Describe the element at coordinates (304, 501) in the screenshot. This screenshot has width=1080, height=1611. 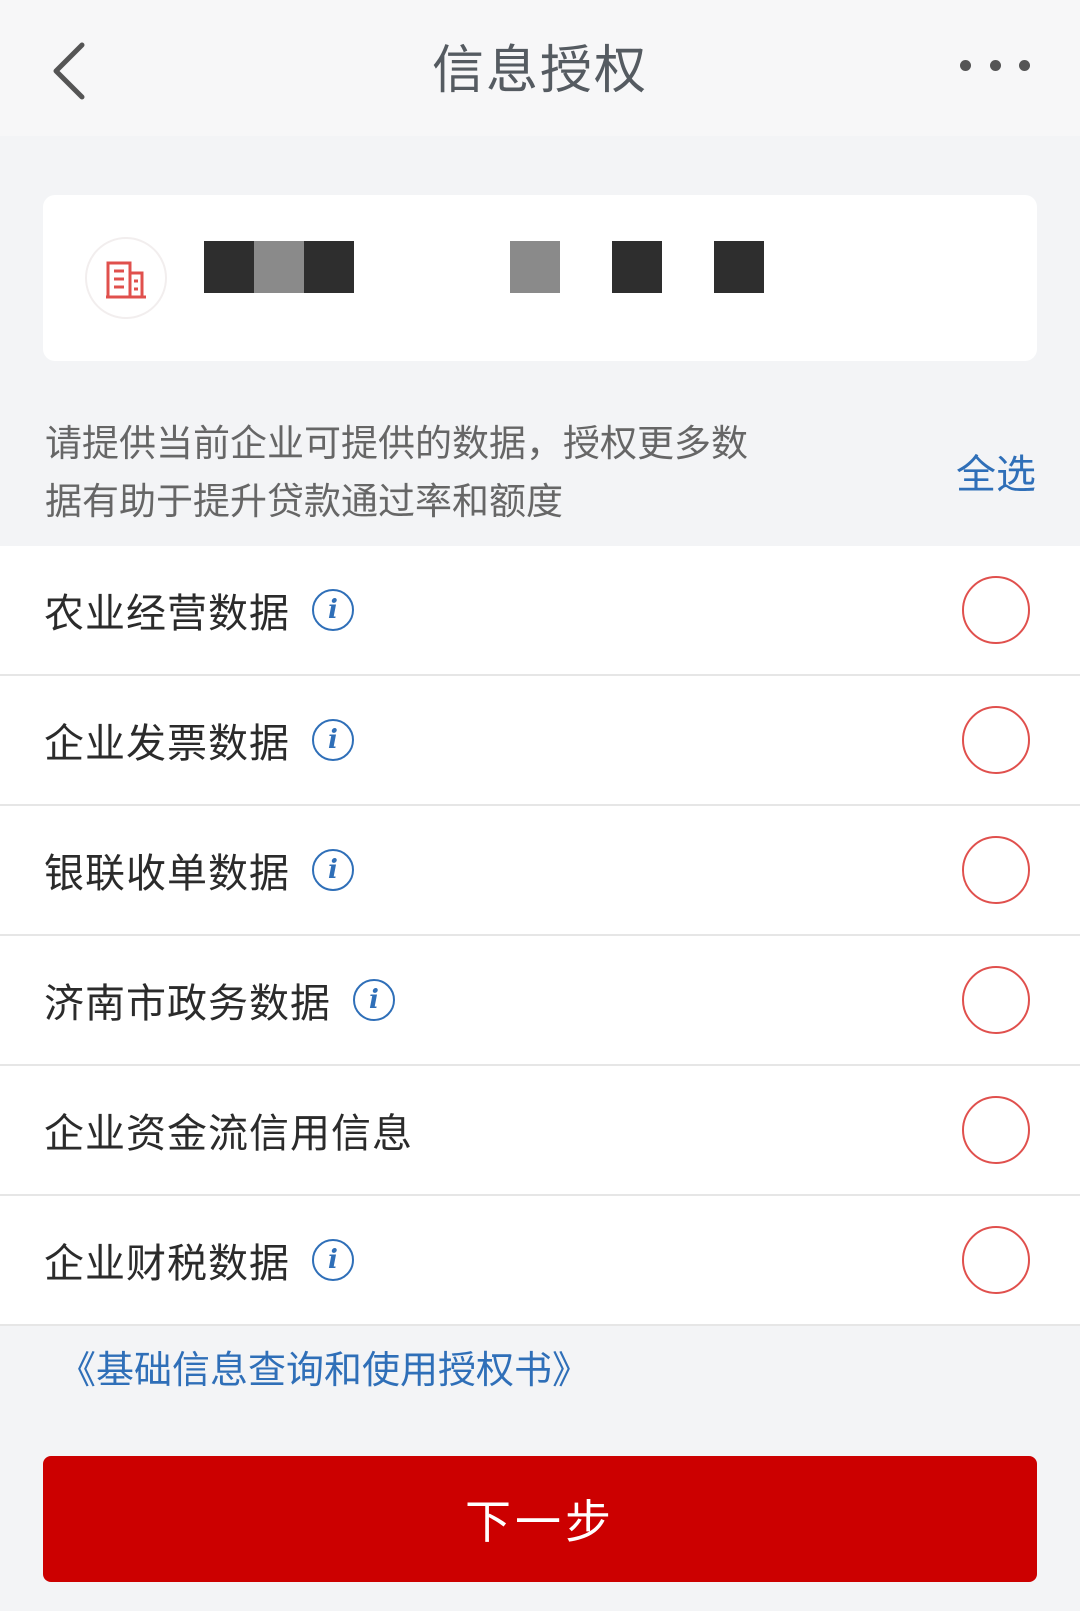
I see `hint-line: 据有助于提升贷款通过率和额度` at that location.